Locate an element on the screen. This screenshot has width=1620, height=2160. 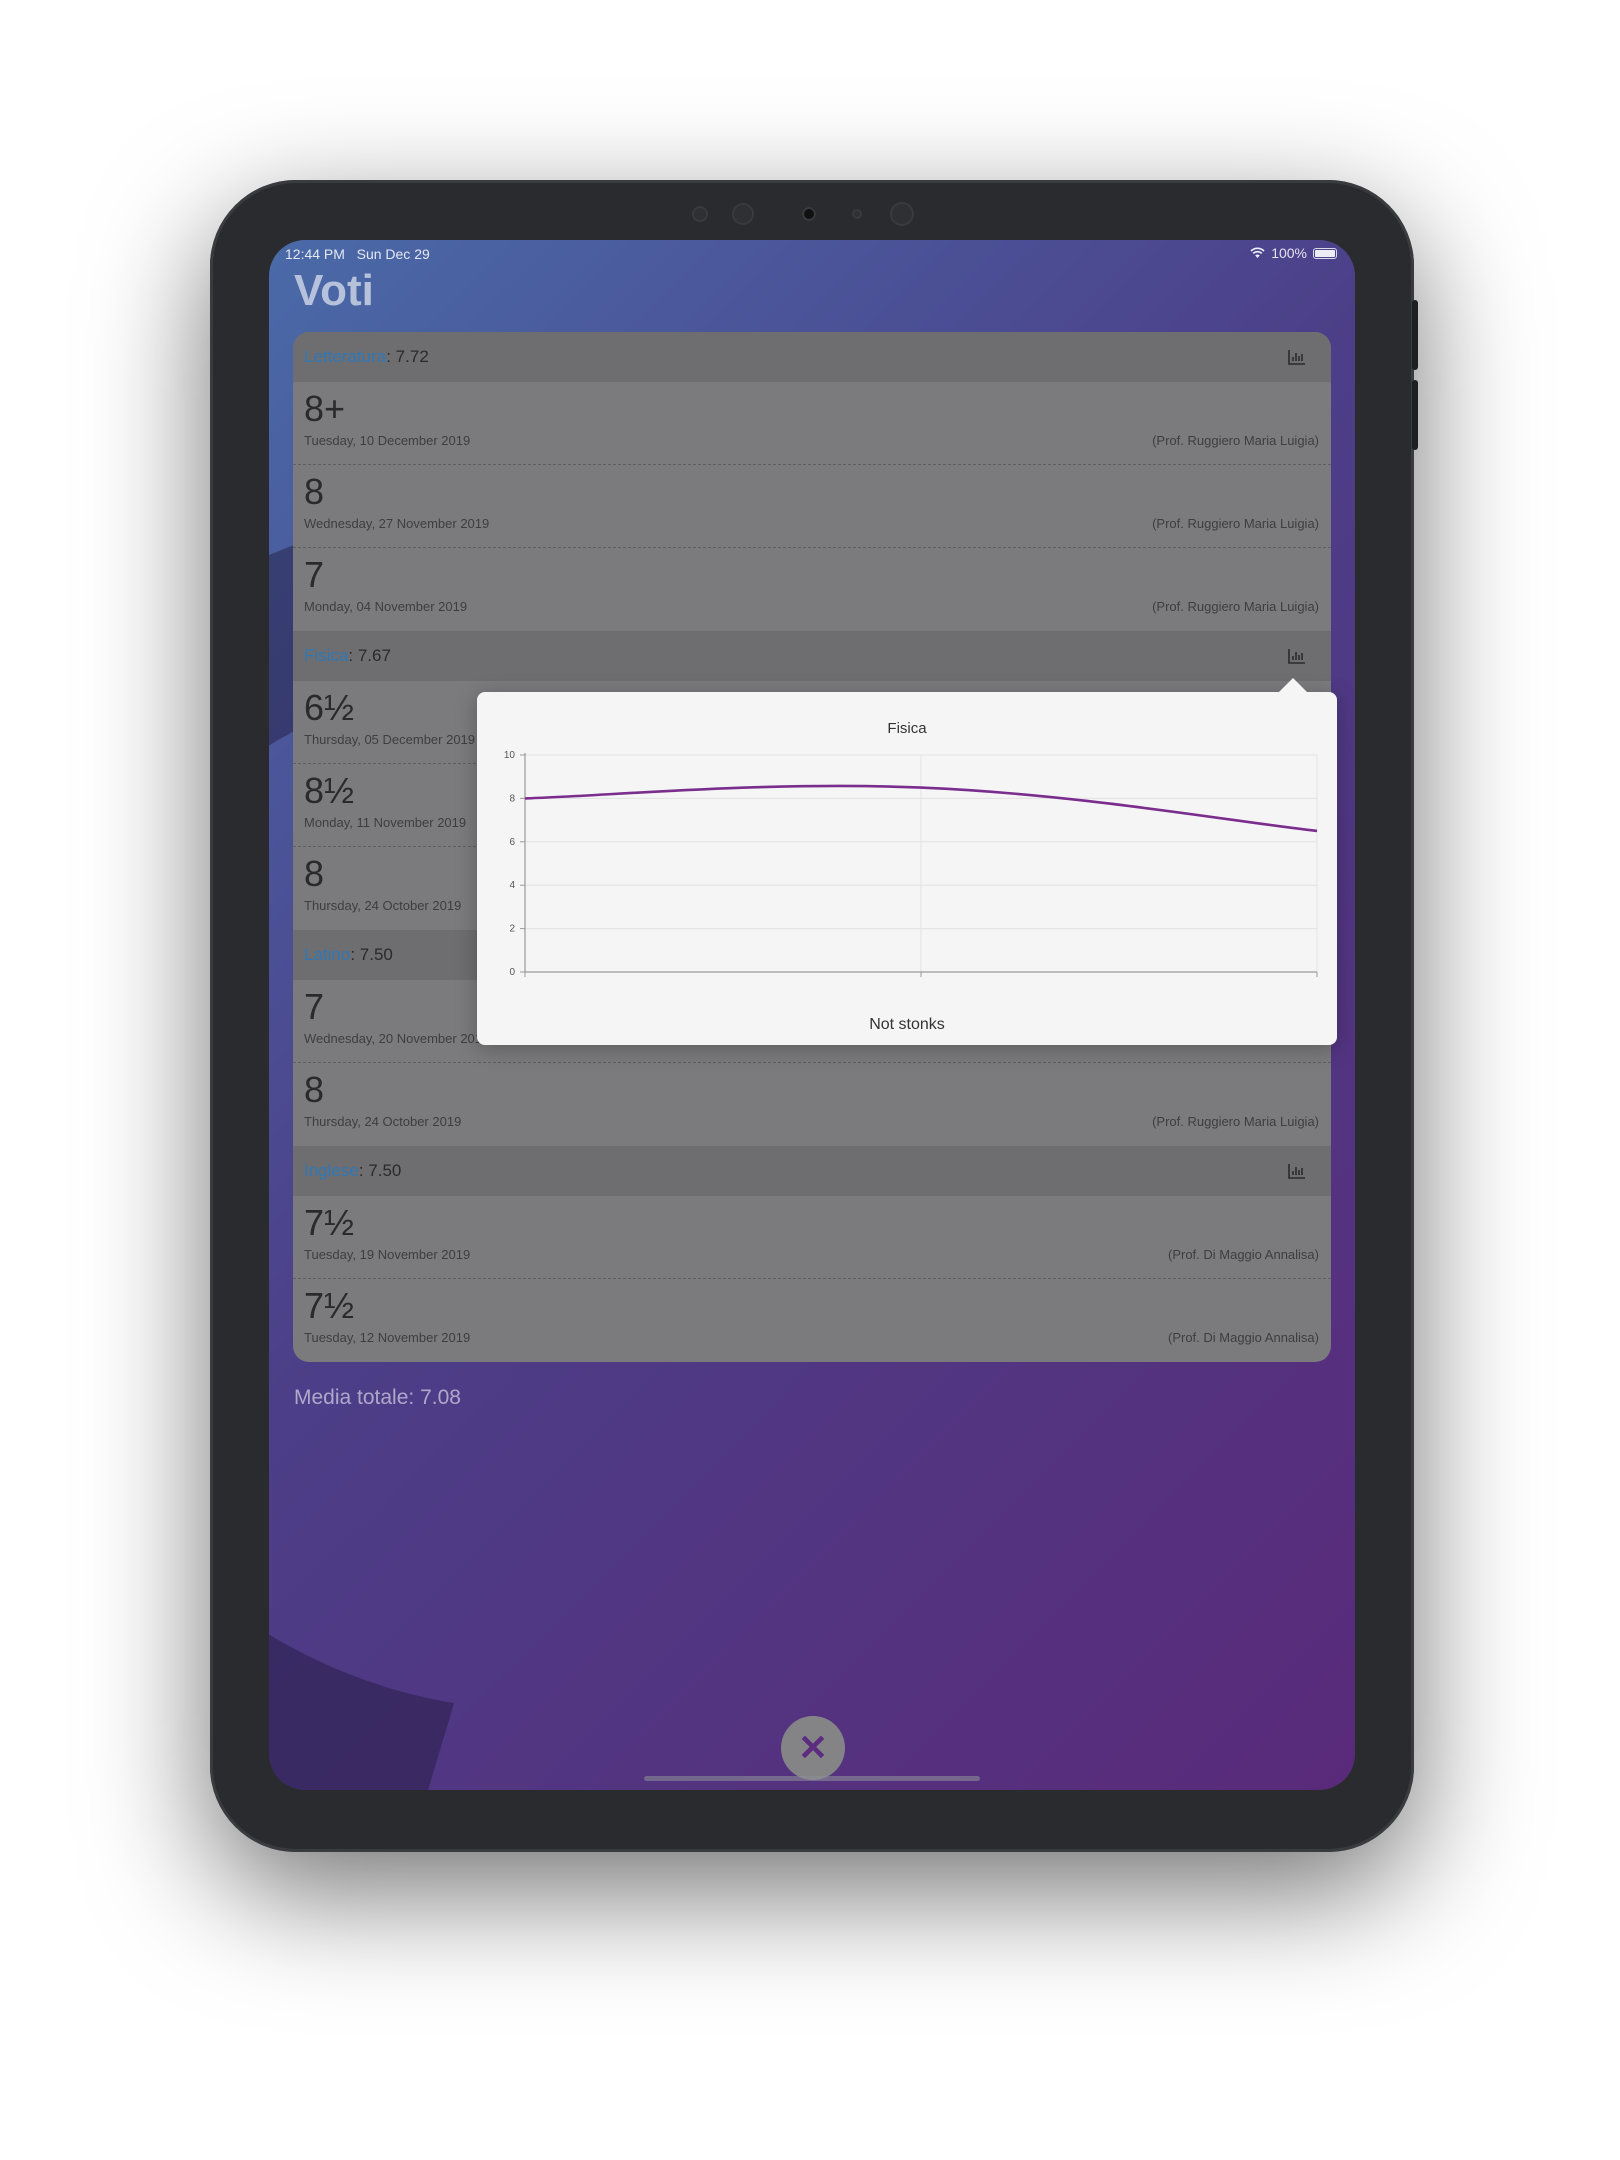
grade-date: Tuesday, 10 December 2019 is located at coordinates (387, 440).